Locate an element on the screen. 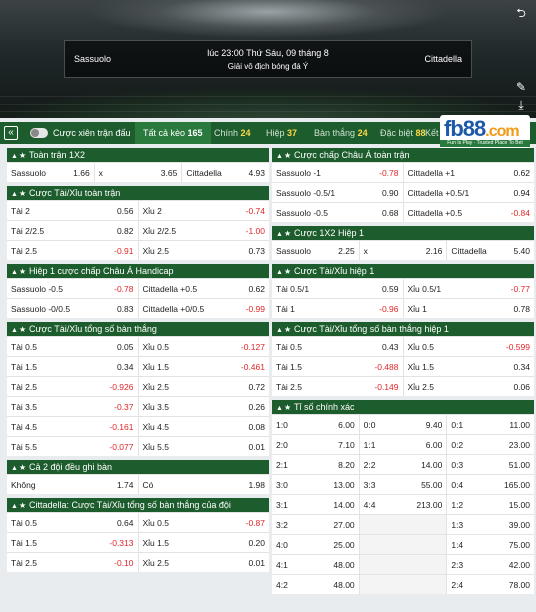  odds-cell: Tài 1 -0.96 is located at coordinates (337, 308).